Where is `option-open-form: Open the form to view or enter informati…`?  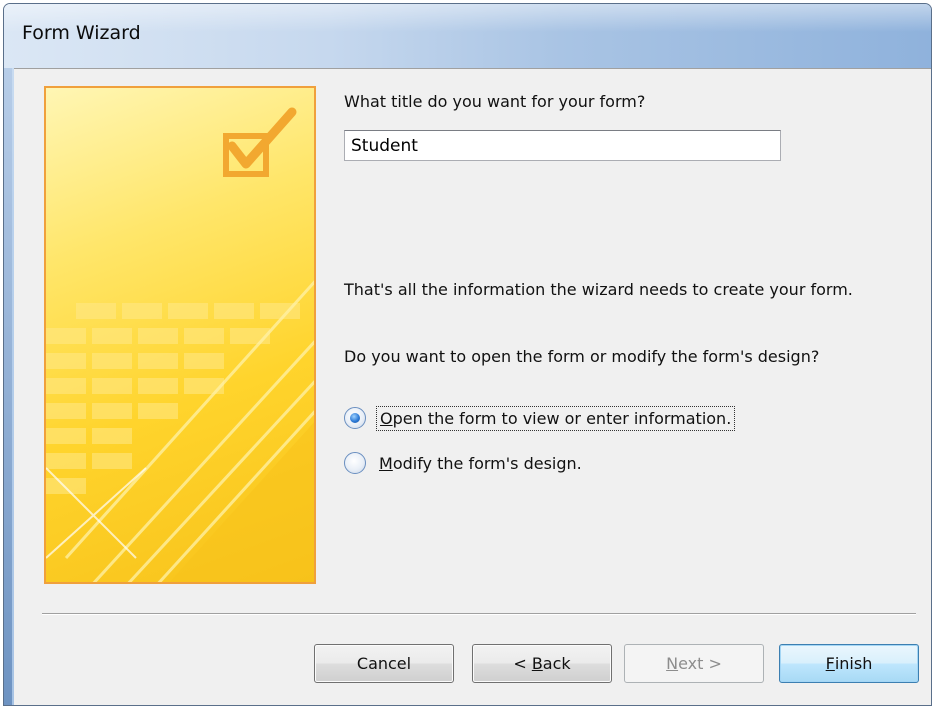
option-open-form: Open the form to view or enter informati… is located at coordinates (540, 418).